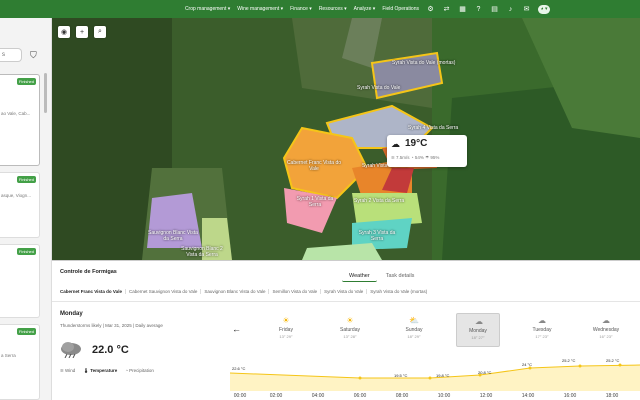 The height and width of the screenshot is (400, 640). What do you see at coordinates (527, 364) in the screenshot?
I see `chart-point-label: 24 °C` at bounding box center [527, 364].